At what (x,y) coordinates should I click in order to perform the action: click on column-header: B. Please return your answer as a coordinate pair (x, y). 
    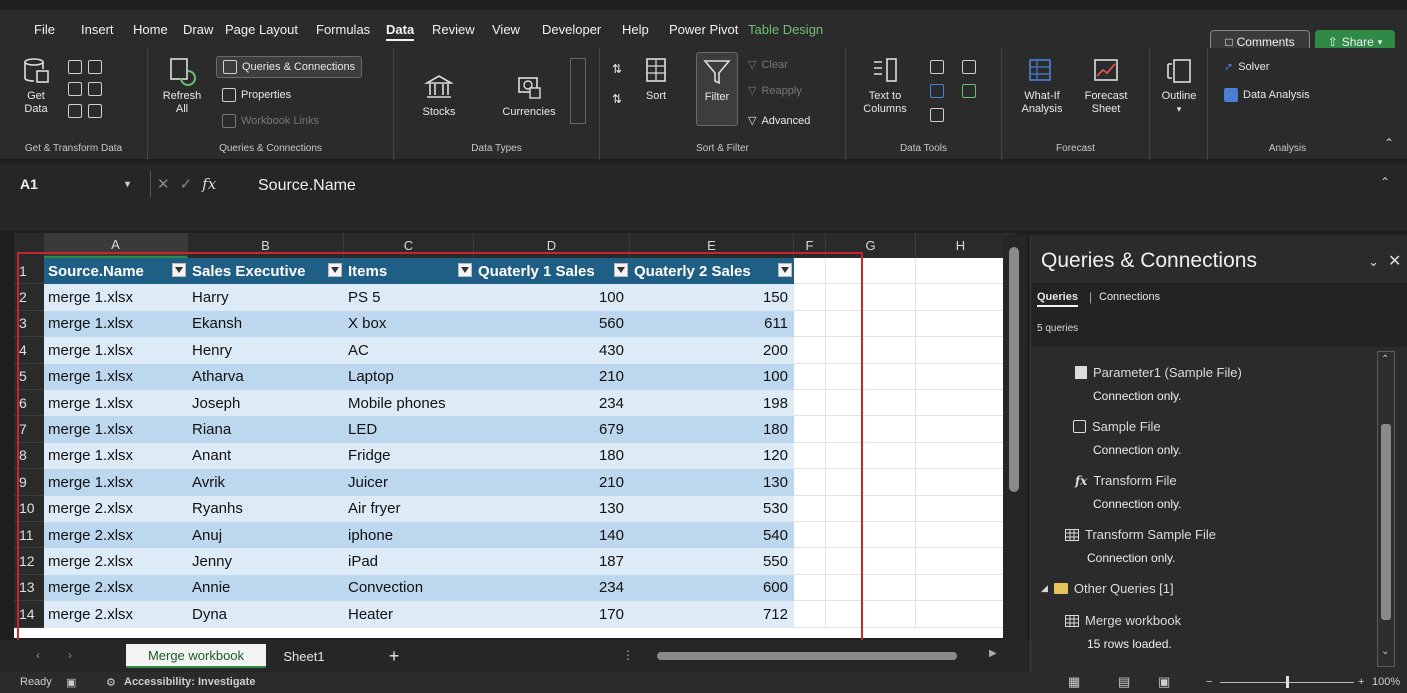
    Looking at the image, I should click on (266, 245).